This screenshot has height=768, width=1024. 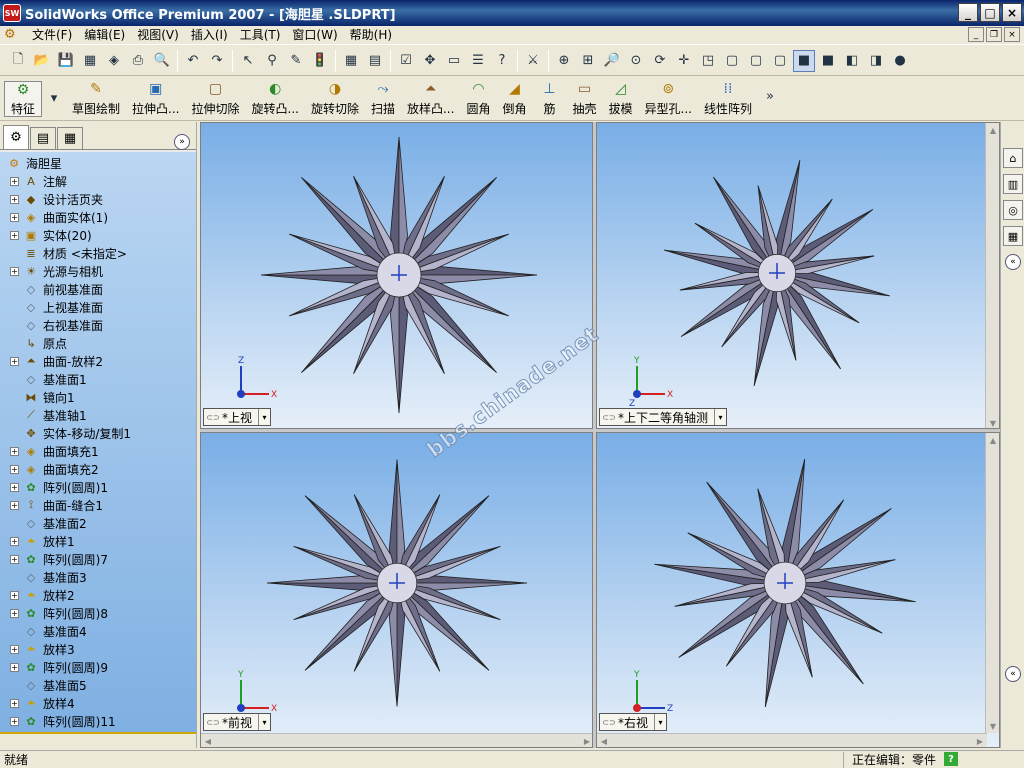 I want to click on tree-item: + ◈ 曲面填充2, so click(x=98, y=469).